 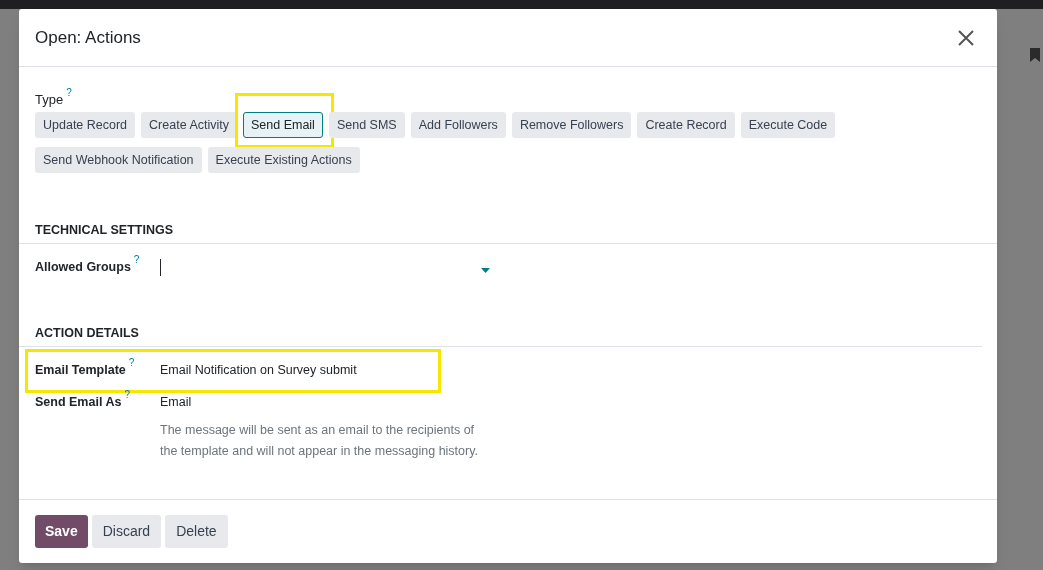 I want to click on type-option: Send Email, so click(x=282, y=125).